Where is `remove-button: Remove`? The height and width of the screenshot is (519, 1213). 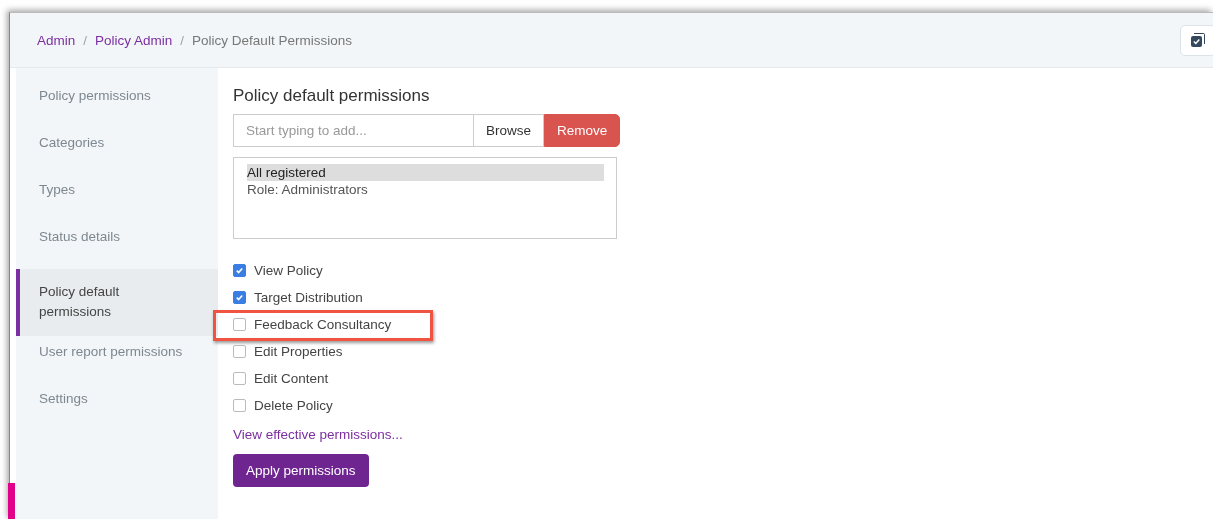 remove-button: Remove is located at coordinates (582, 130).